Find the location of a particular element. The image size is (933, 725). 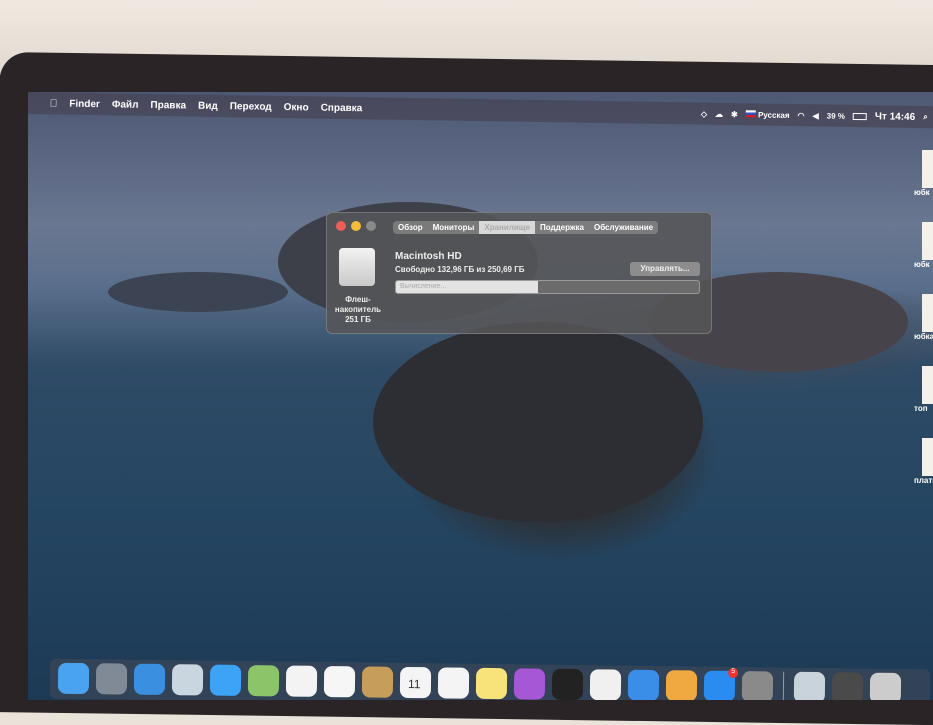

launchpad-icon is located at coordinates (111, 679).